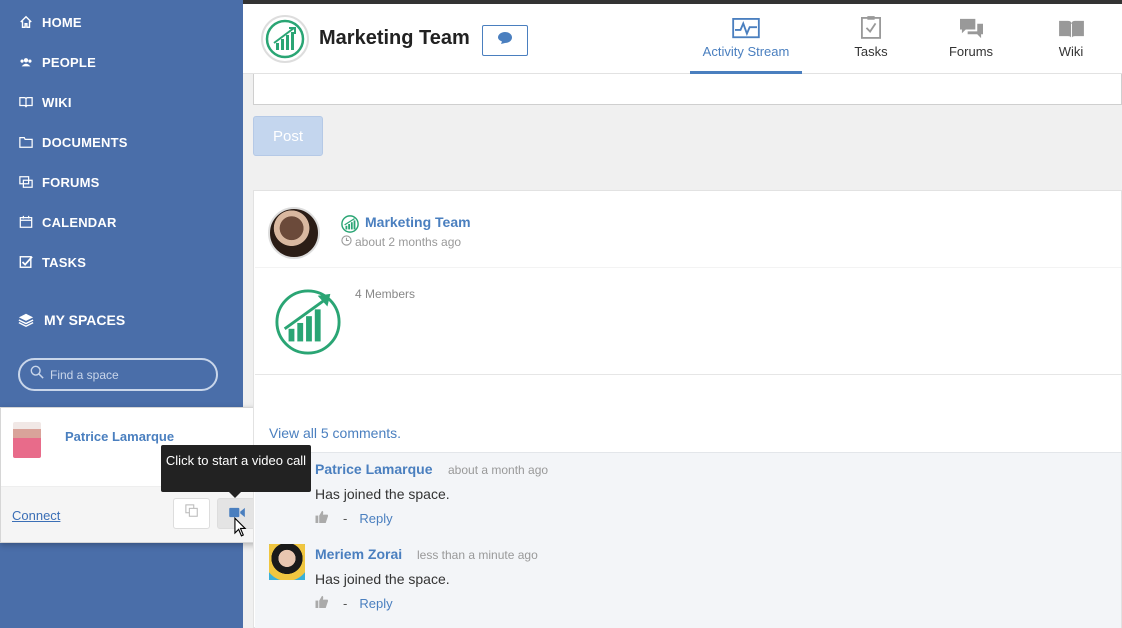 This screenshot has width=1122, height=628. Describe the element at coordinates (418, 222) in the screenshot. I see `activity-space-name: Marketing Team` at that location.